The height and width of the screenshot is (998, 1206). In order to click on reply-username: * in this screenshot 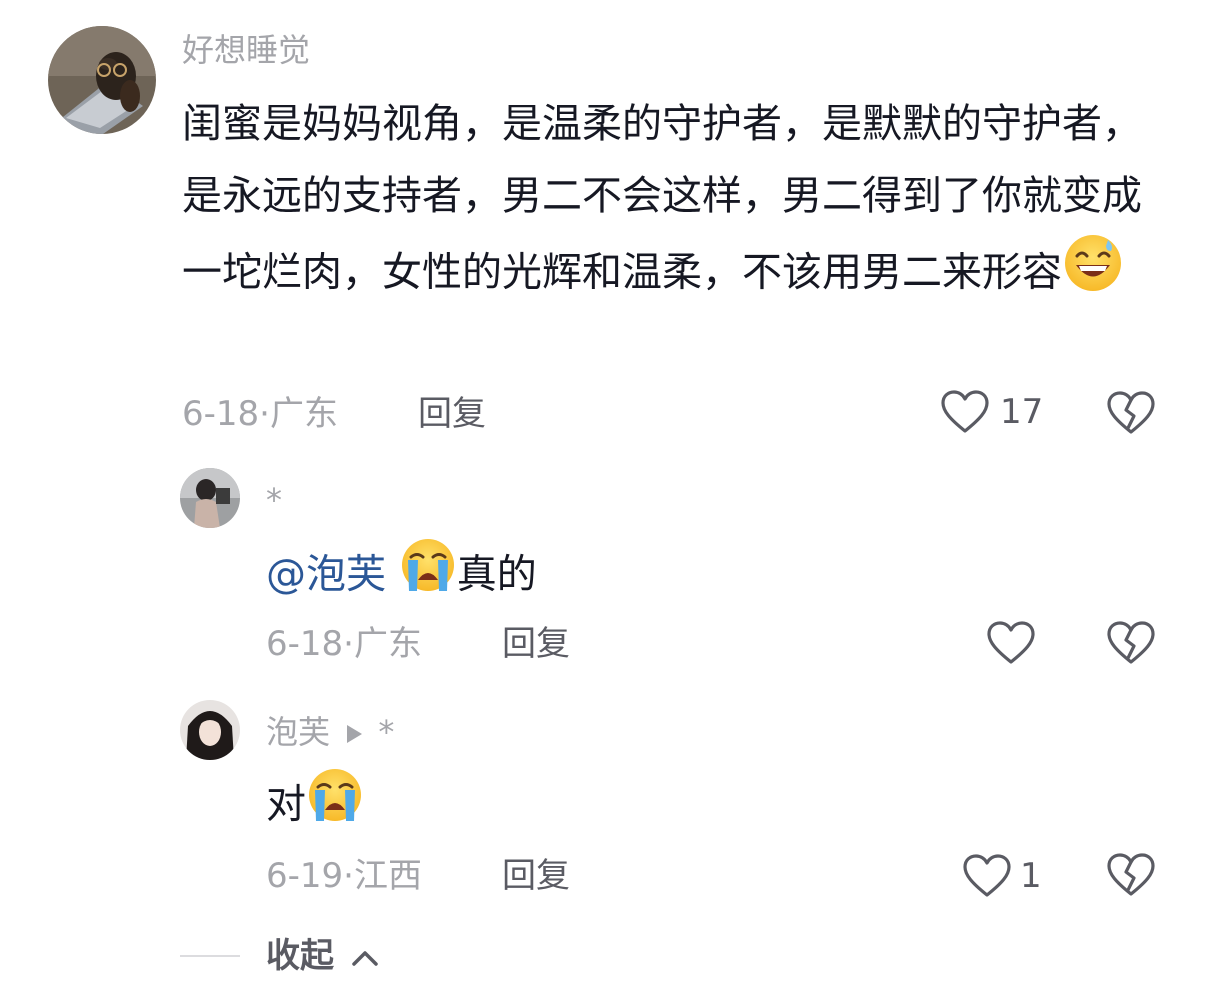, I will do `click(274, 500)`.